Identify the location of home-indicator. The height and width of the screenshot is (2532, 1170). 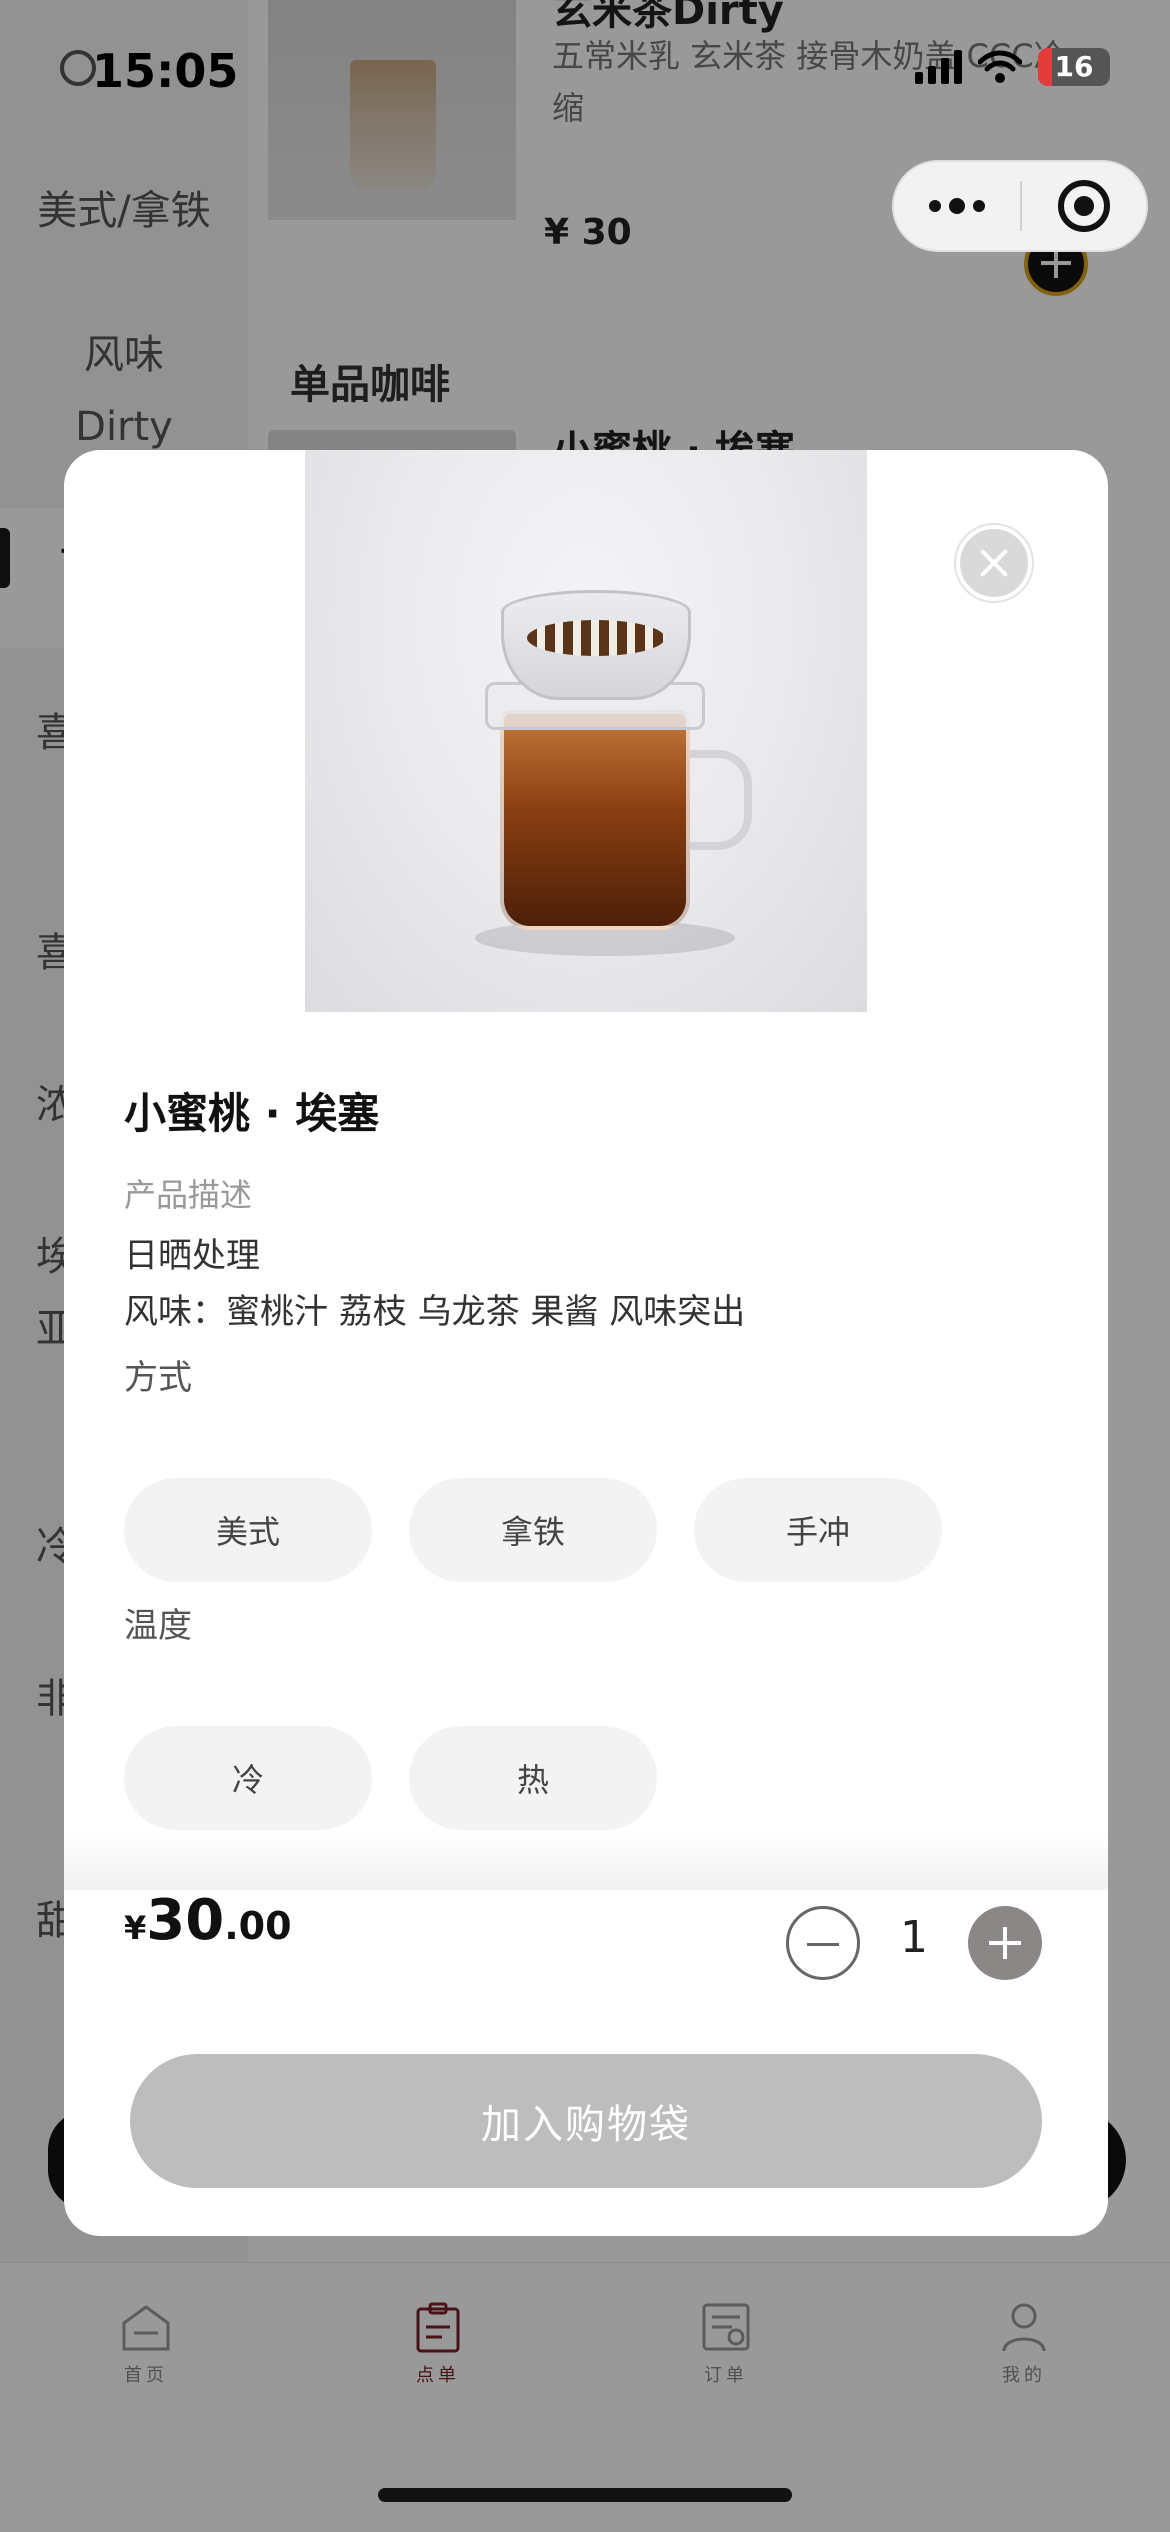
(585, 2495).